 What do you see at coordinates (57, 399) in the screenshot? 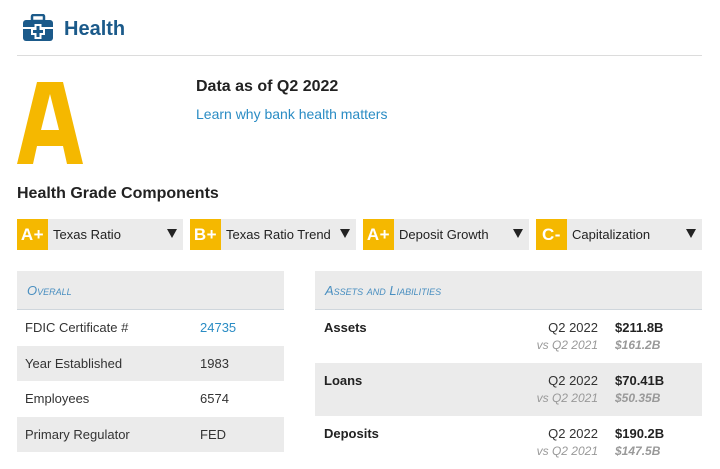
I see `row-label: Employees` at bounding box center [57, 399].